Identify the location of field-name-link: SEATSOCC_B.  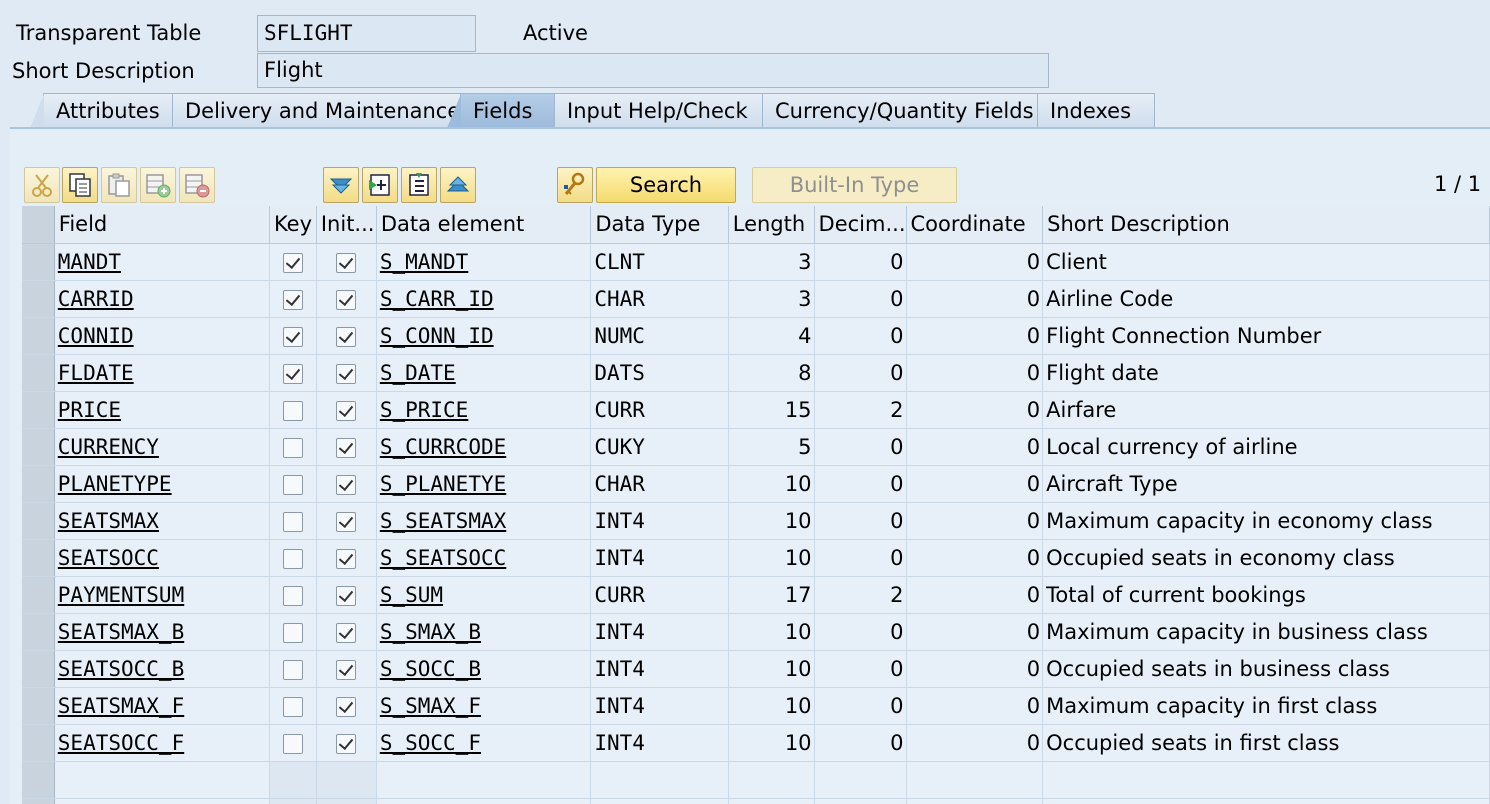
(121, 669).